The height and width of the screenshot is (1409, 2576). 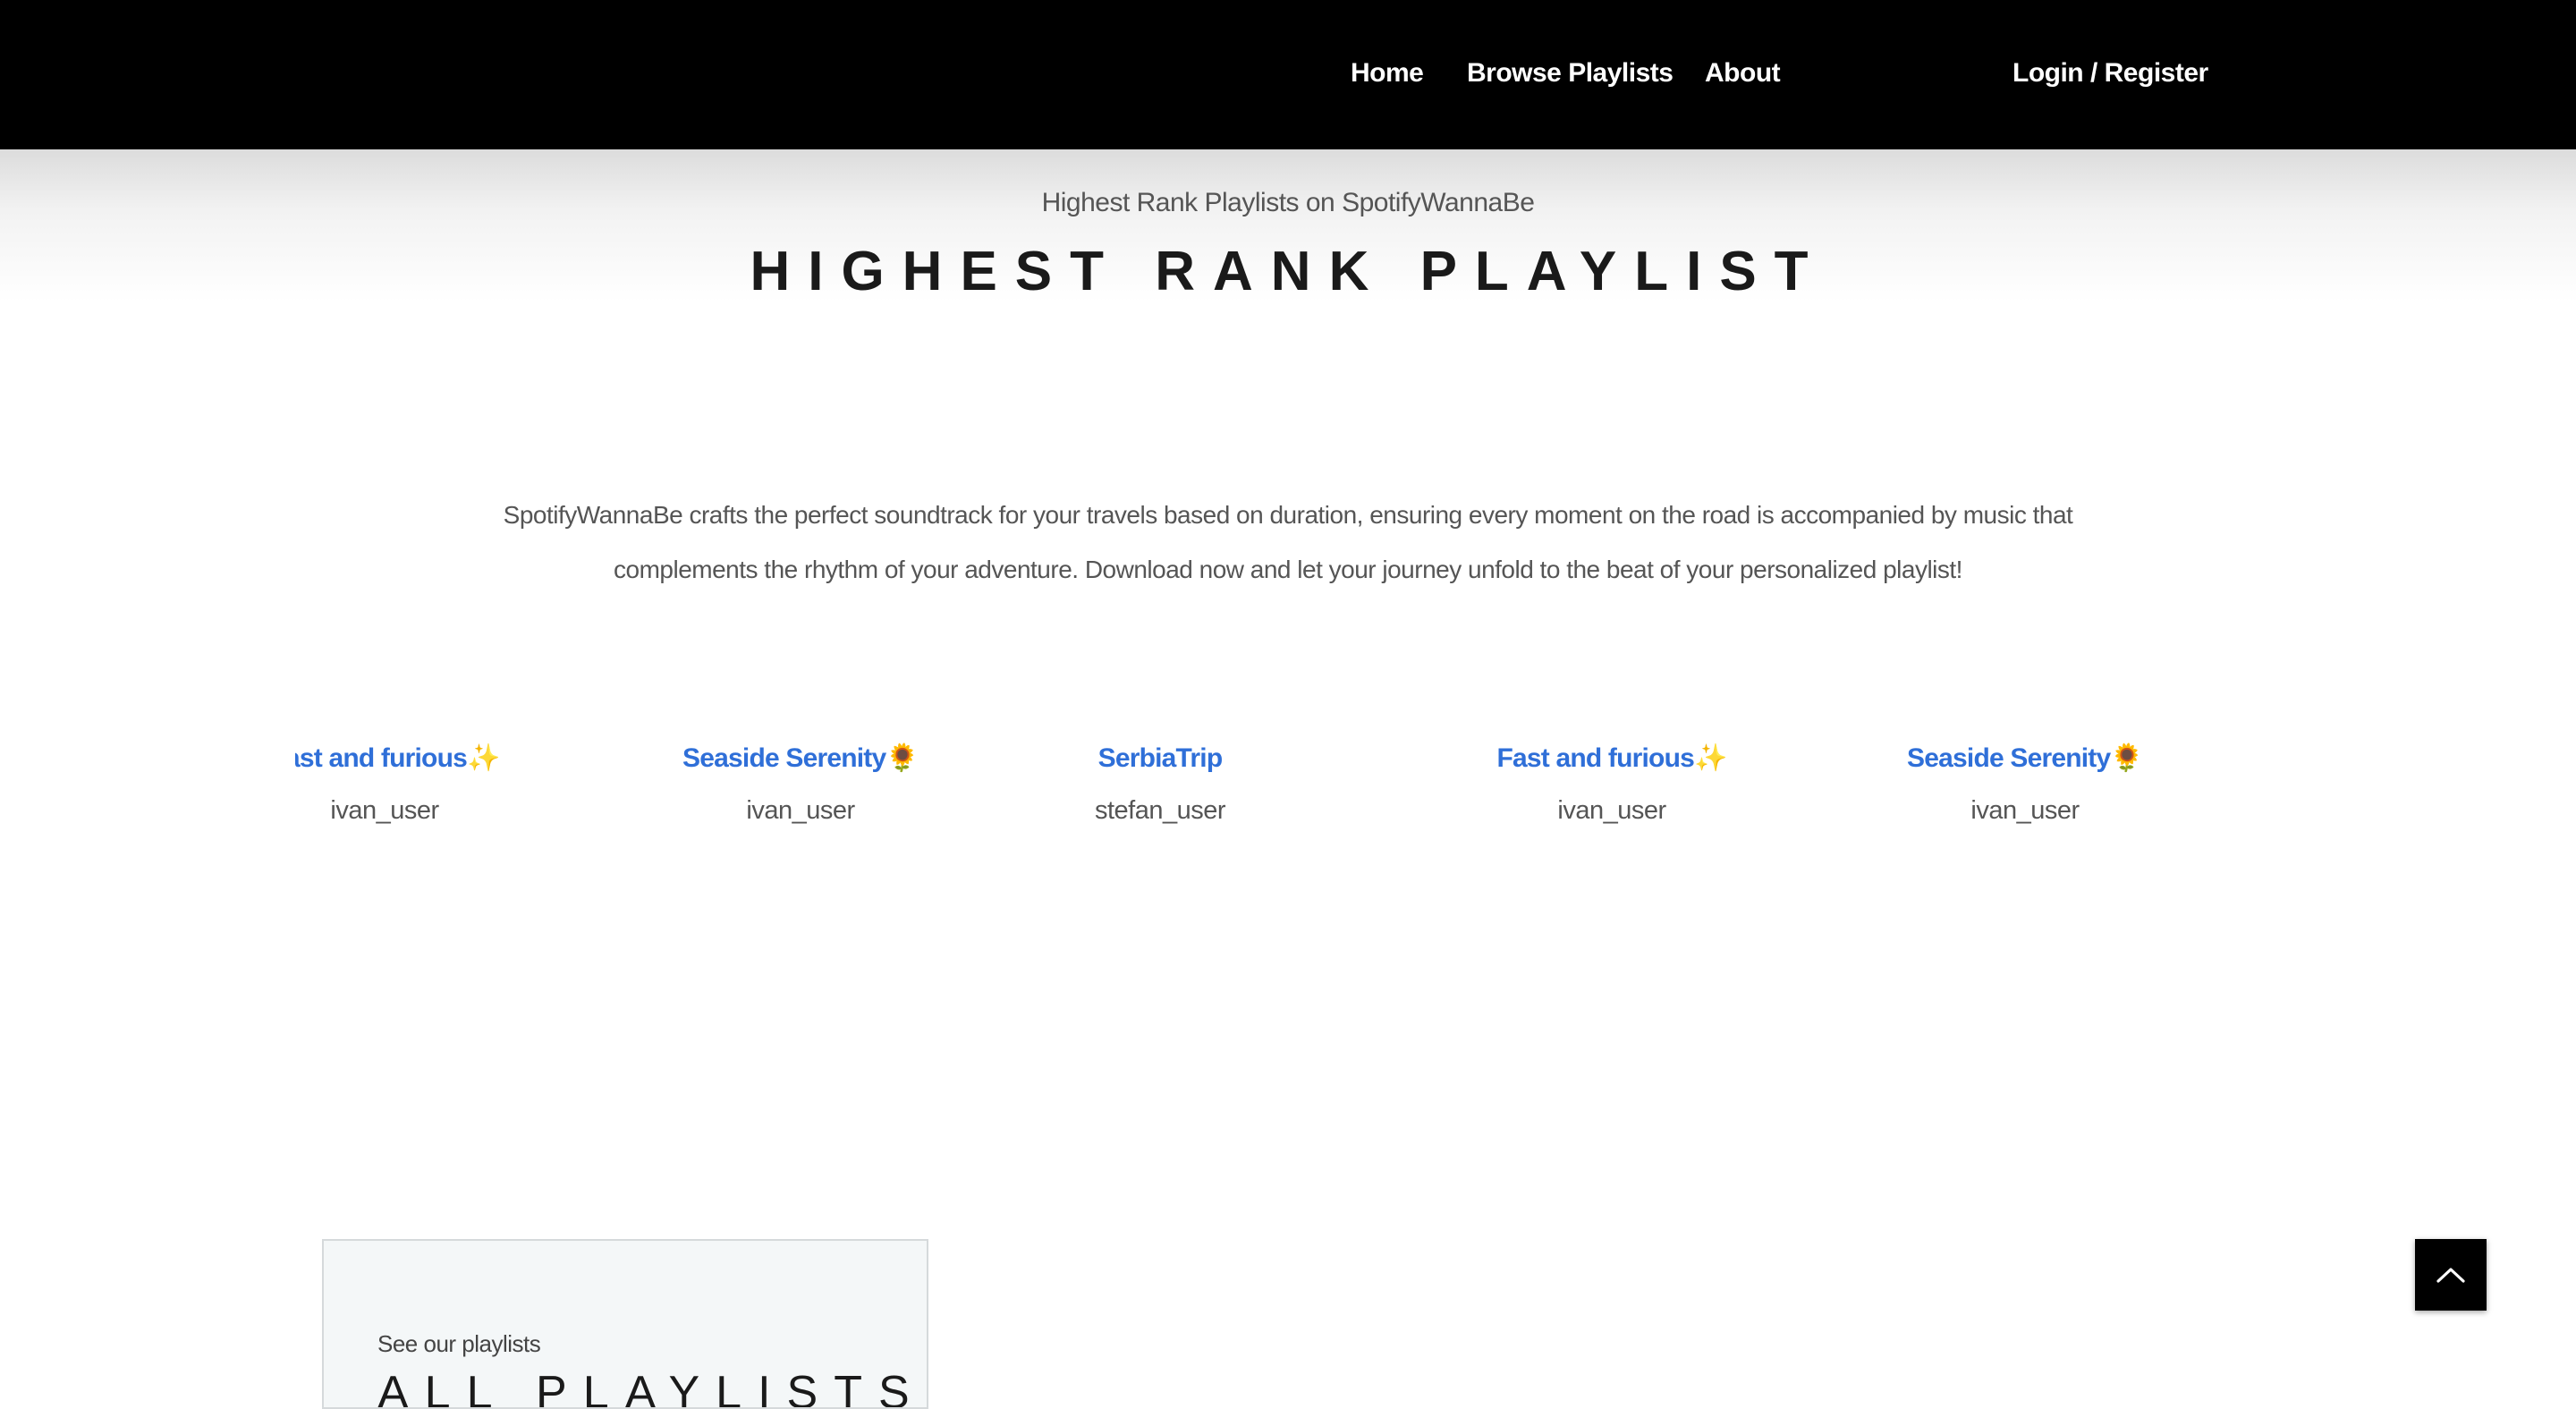 I want to click on all-playlists-title: ALL PLAYLISTS, so click(x=651, y=1388).